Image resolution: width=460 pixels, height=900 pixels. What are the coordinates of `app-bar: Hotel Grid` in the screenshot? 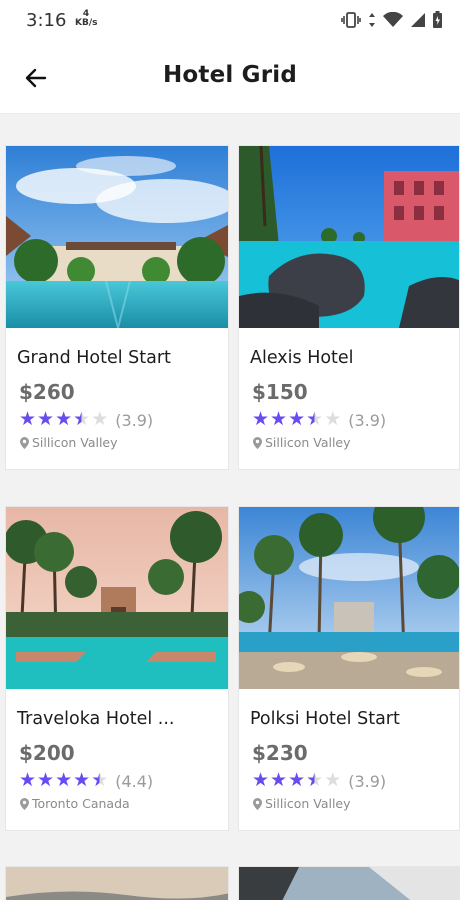 It's located at (230, 77).